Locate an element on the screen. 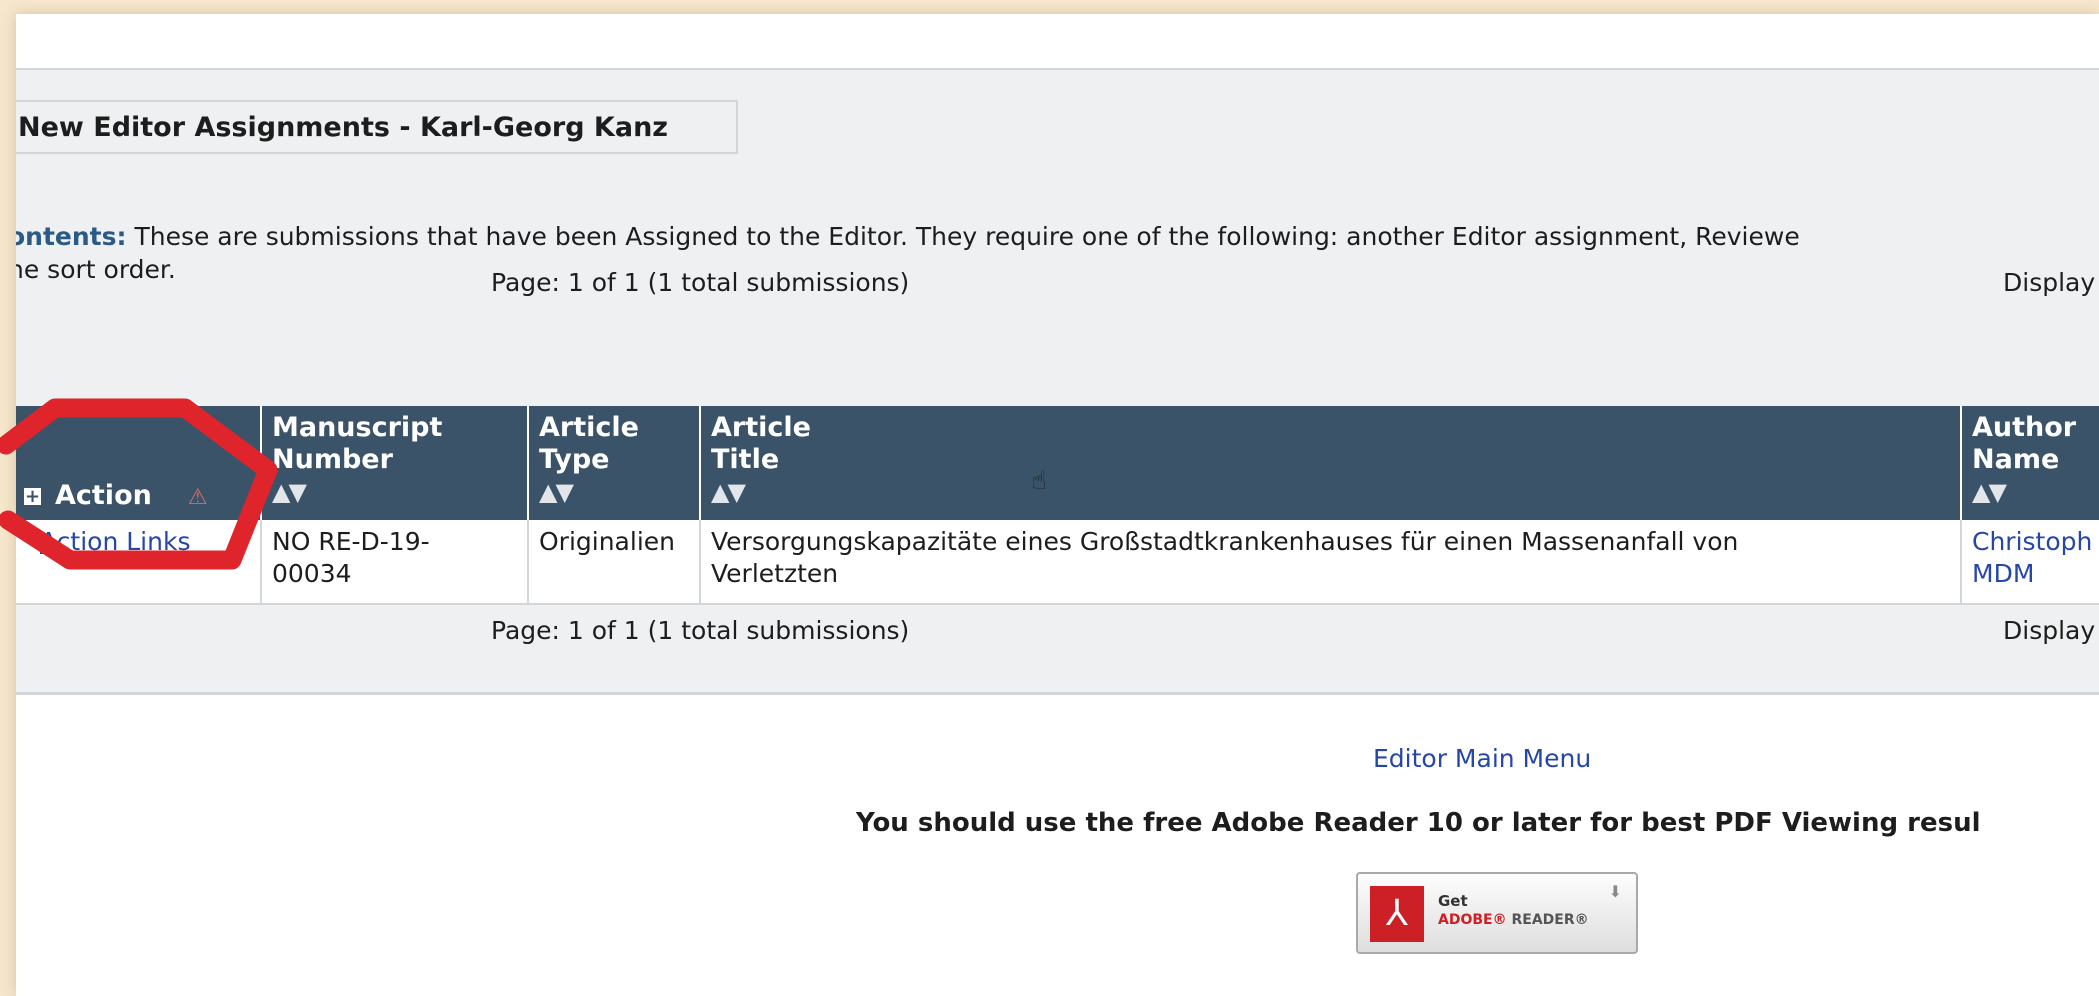  editor-main-menu-link: Editor Main Menu is located at coordinates (1482, 758).